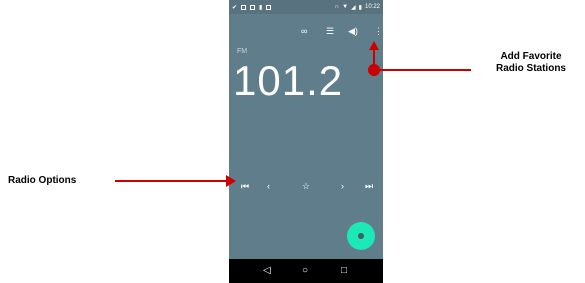  What do you see at coordinates (42, 180) in the screenshot?
I see `radio-options-label: Radio Options` at bounding box center [42, 180].